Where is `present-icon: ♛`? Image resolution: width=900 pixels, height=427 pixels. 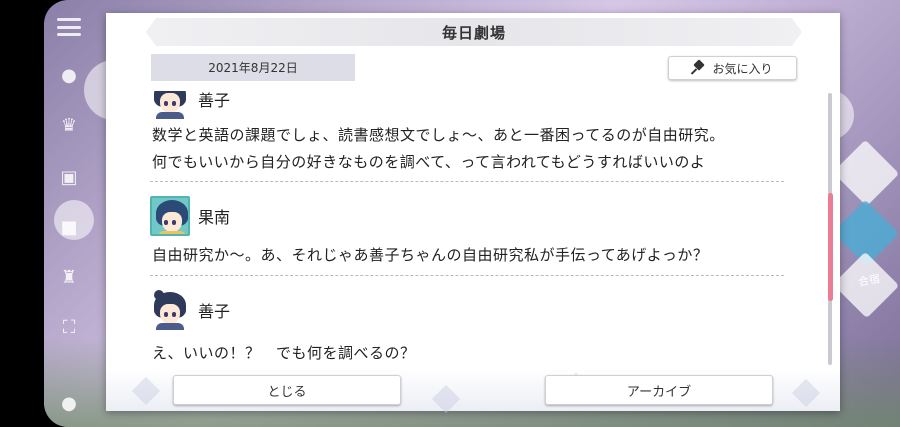 present-icon: ♛ is located at coordinates (69, 125).